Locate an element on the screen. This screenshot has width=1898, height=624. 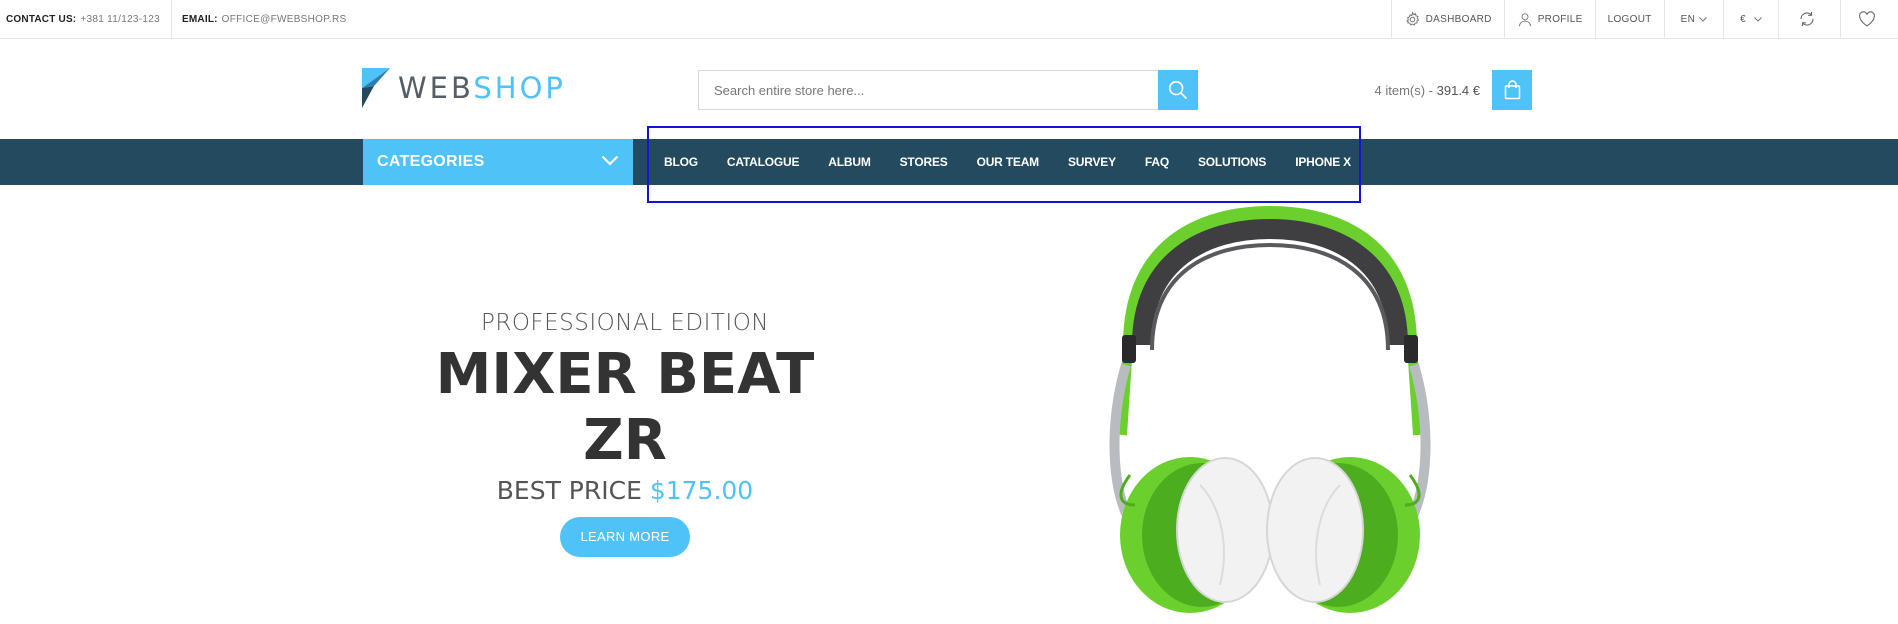
compare-button is located at coordinates (1809, 19).